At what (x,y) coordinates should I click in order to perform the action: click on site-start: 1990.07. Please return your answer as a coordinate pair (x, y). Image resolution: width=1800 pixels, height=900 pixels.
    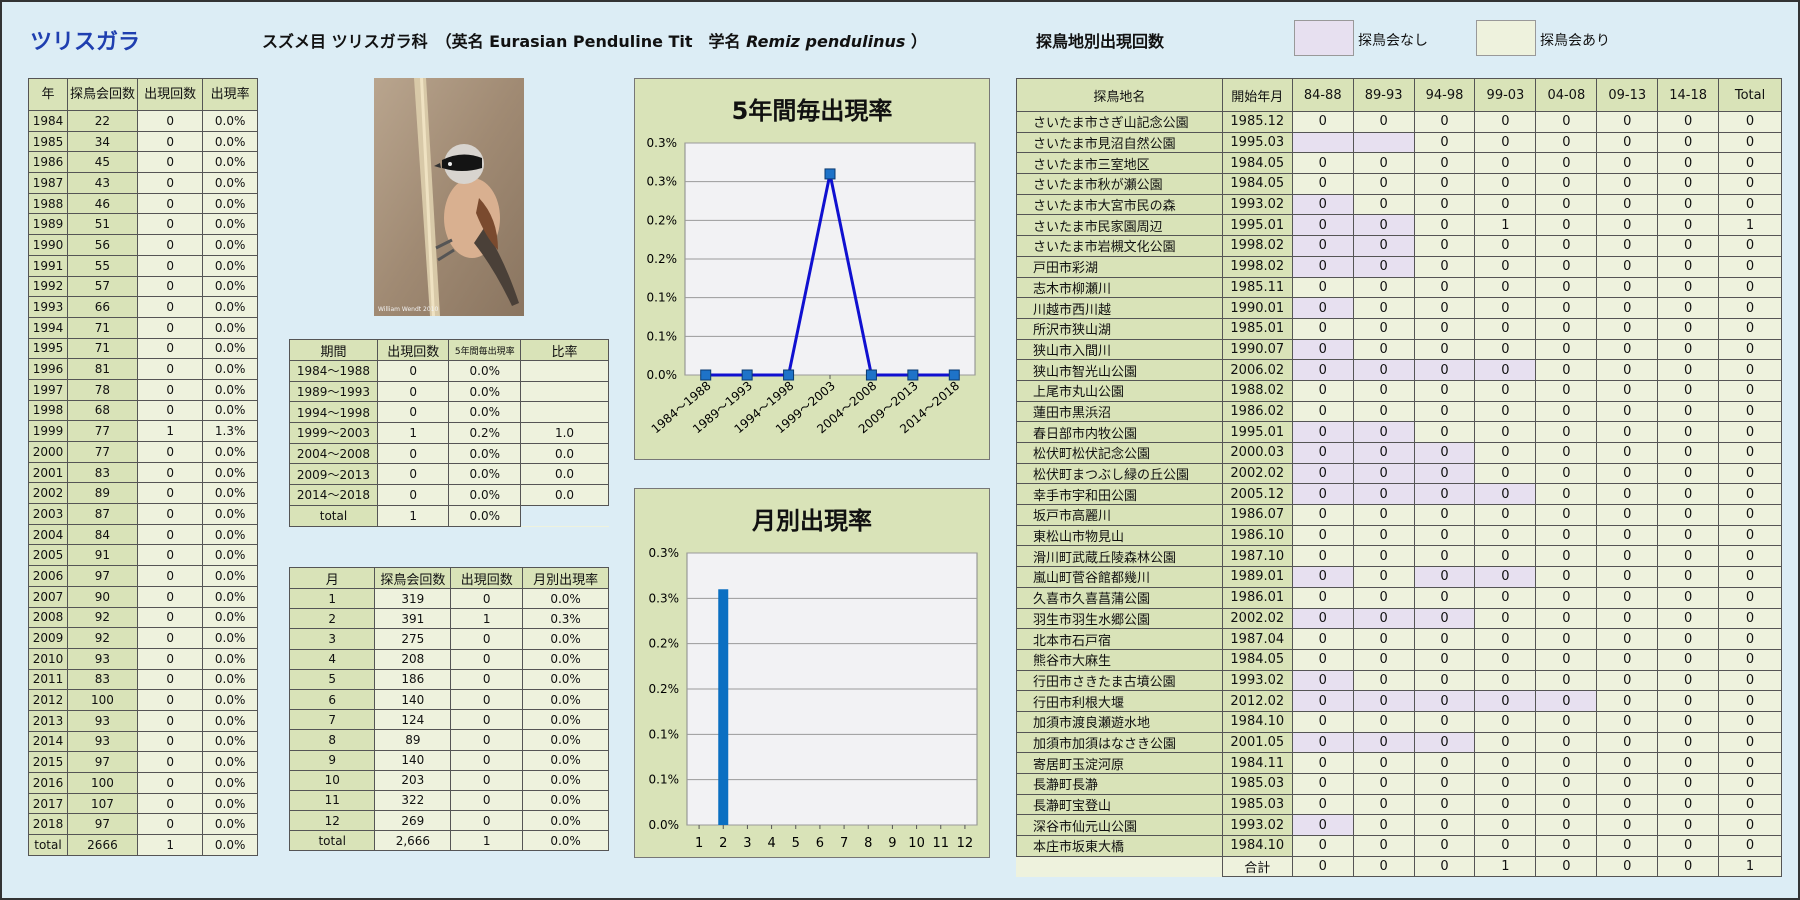
    Looking at the image, I should click on (1257, 349).